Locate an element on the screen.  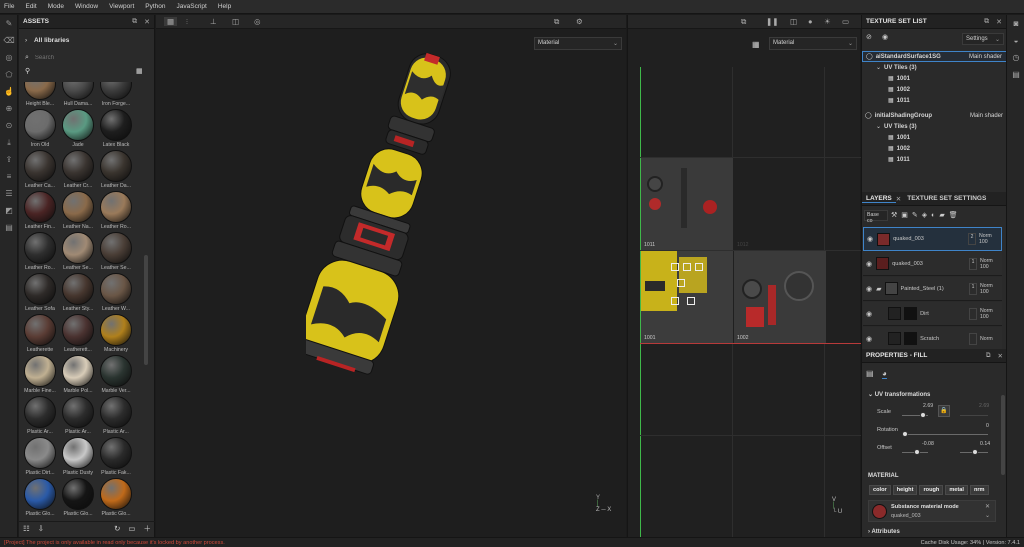
eraser-icon: ⌫ is located at coordinates (9, 40).